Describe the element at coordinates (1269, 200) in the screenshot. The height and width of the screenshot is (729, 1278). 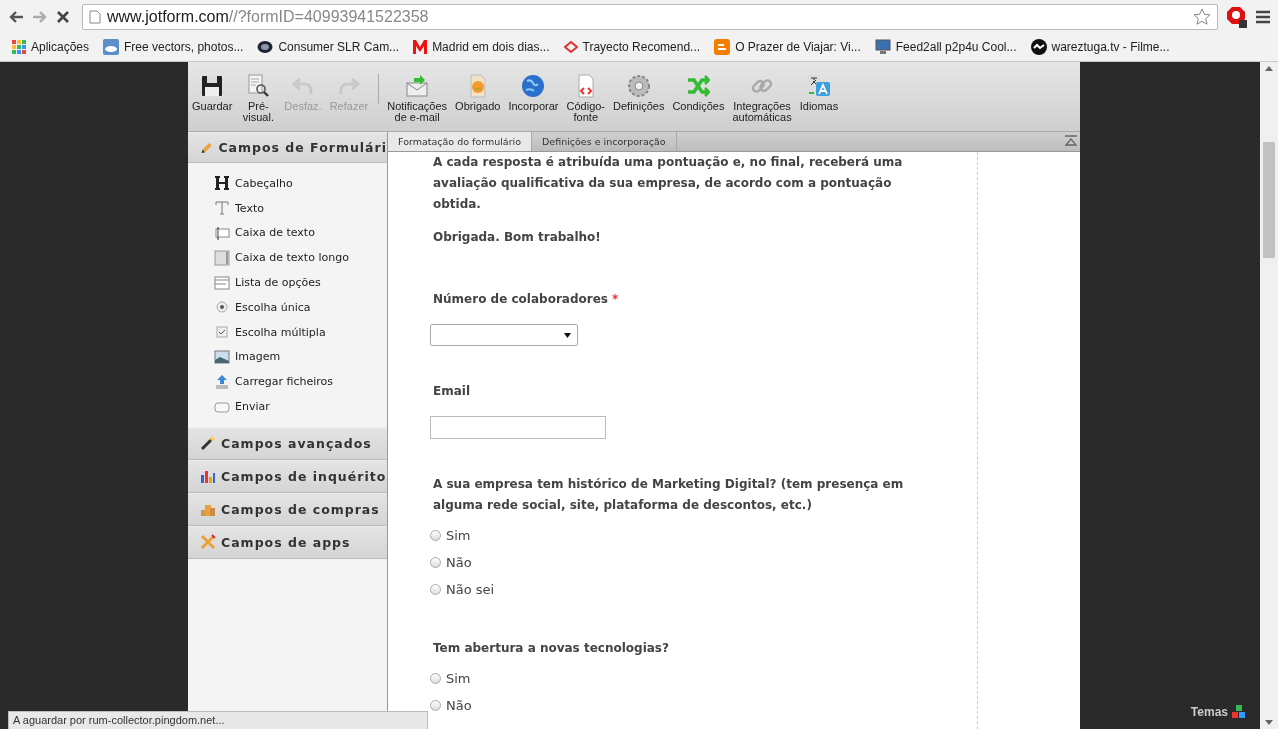
I see `scrollbar-thumb` at that location.